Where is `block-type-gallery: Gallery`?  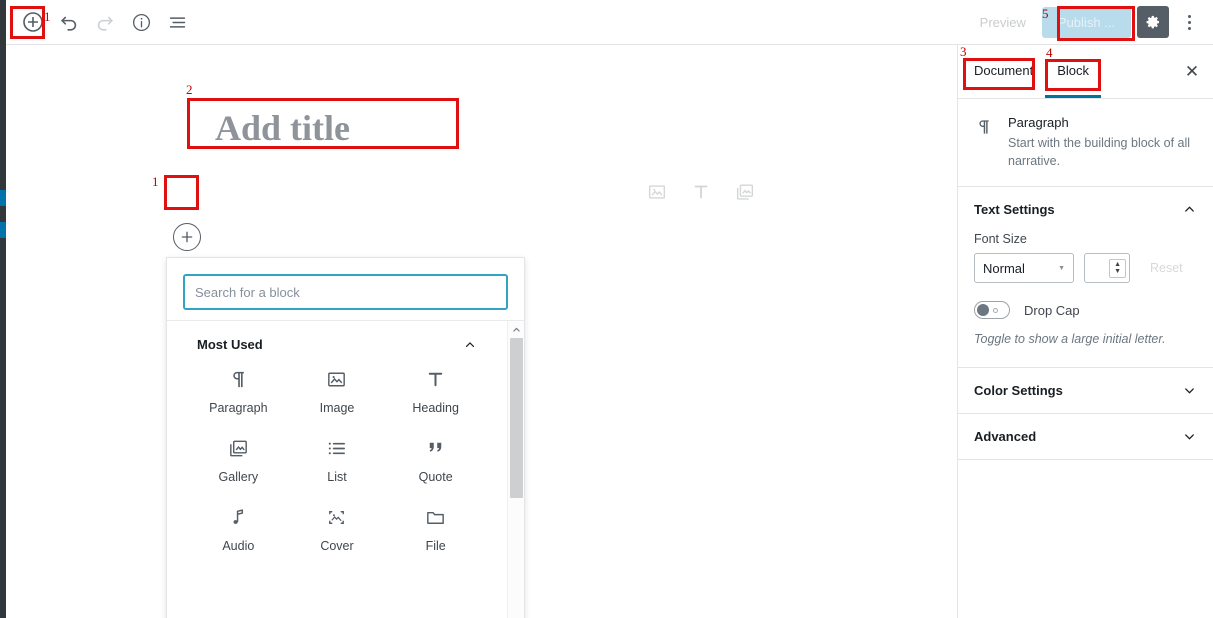 block-type-gallery: Gallery is located at coordinates (238, 460).